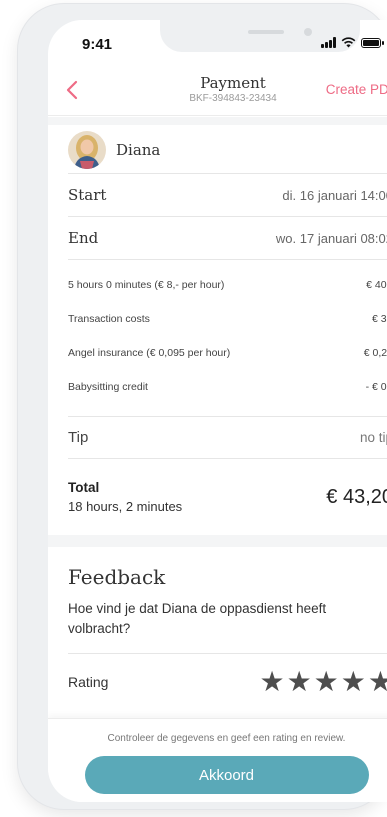 The image size is (387, 817). What do you see at coordinates (308, 32) in the screenshot?
I see `front-camera` at bounding box center [308, 32].